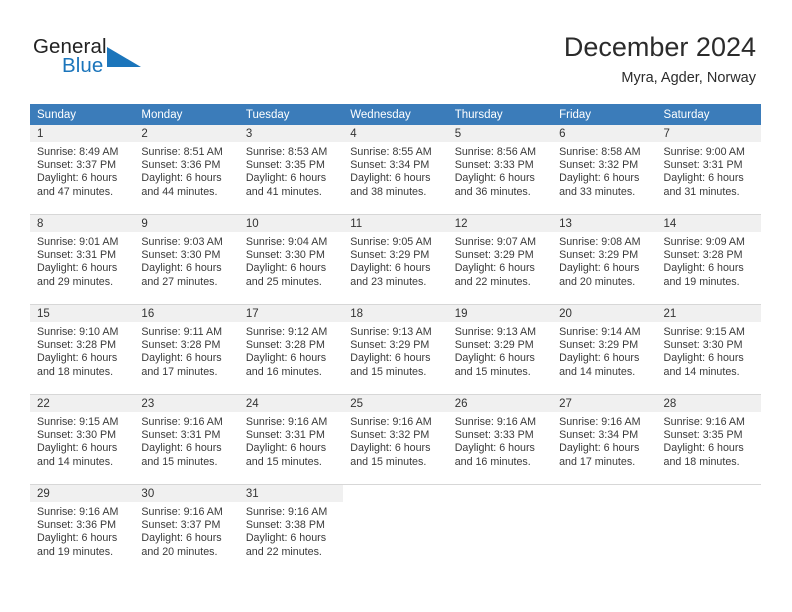 The width and height of the screenshot is (792, 612). What do you see at coordinates (688, 78) in the screenshot?
I see `page-subtitle: Myra, Agder, Norway` at bounding box center [688, 78].